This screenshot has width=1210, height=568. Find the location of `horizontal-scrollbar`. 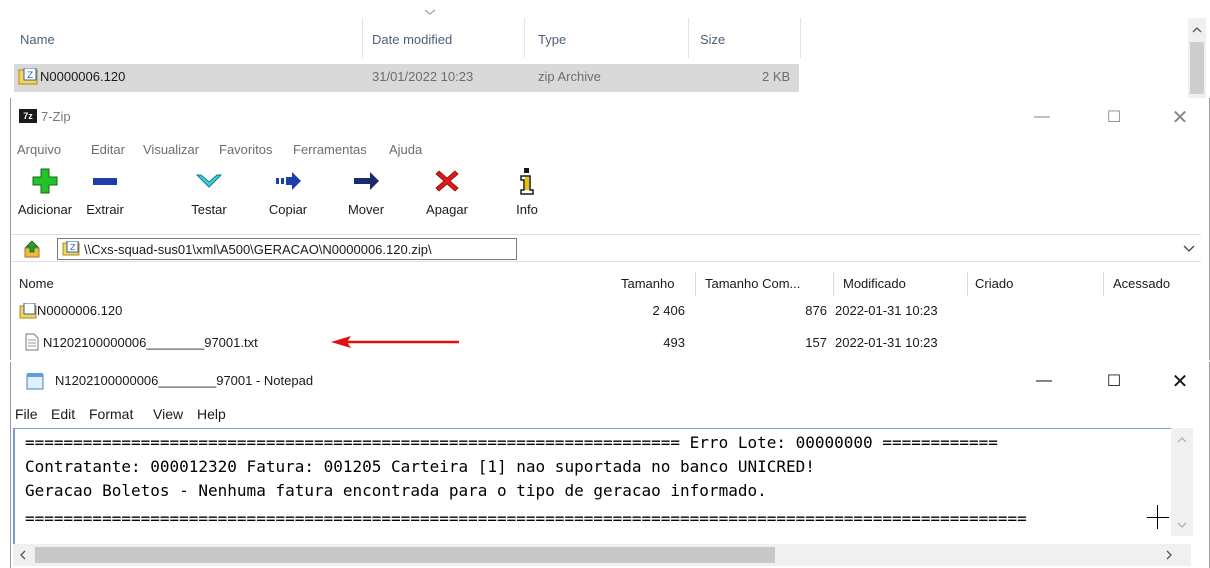

horizontal-scrollbar is located at coordinates (602, 555).